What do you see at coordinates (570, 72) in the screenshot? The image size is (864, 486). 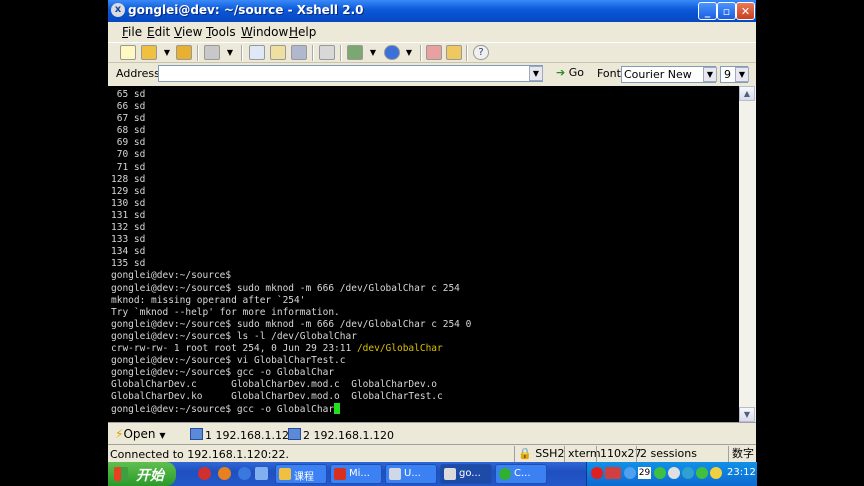 I see `go-button: ➔ Go` at bounding box center [570, 72].